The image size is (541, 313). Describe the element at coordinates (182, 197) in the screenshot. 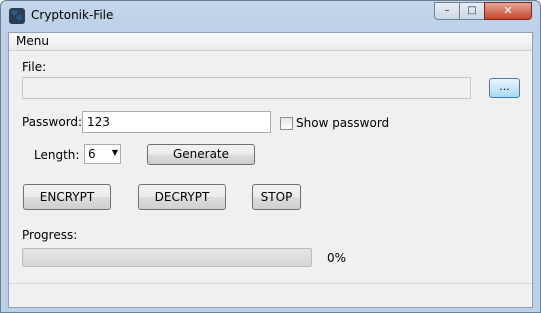

I see `decrypt-button: DECRYPT` at that location.